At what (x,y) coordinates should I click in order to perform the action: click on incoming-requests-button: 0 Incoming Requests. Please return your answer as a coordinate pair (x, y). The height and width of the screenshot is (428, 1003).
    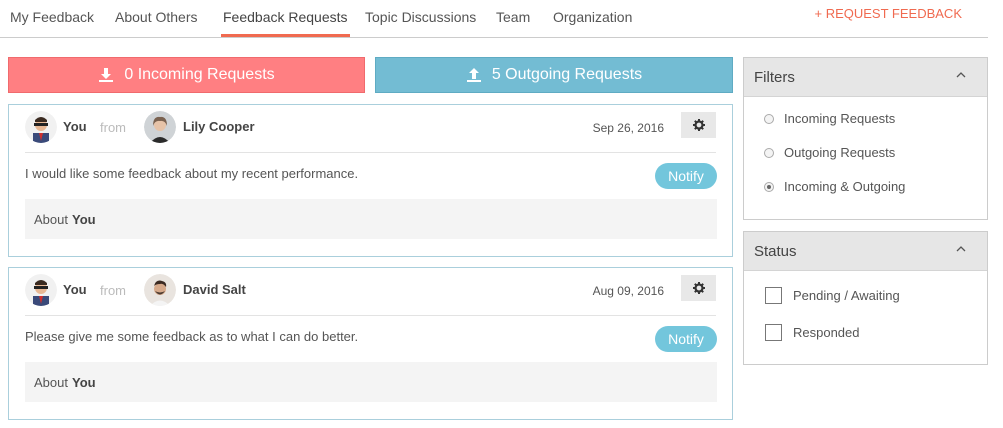
    Looking at the image, I should click on (186, 75).